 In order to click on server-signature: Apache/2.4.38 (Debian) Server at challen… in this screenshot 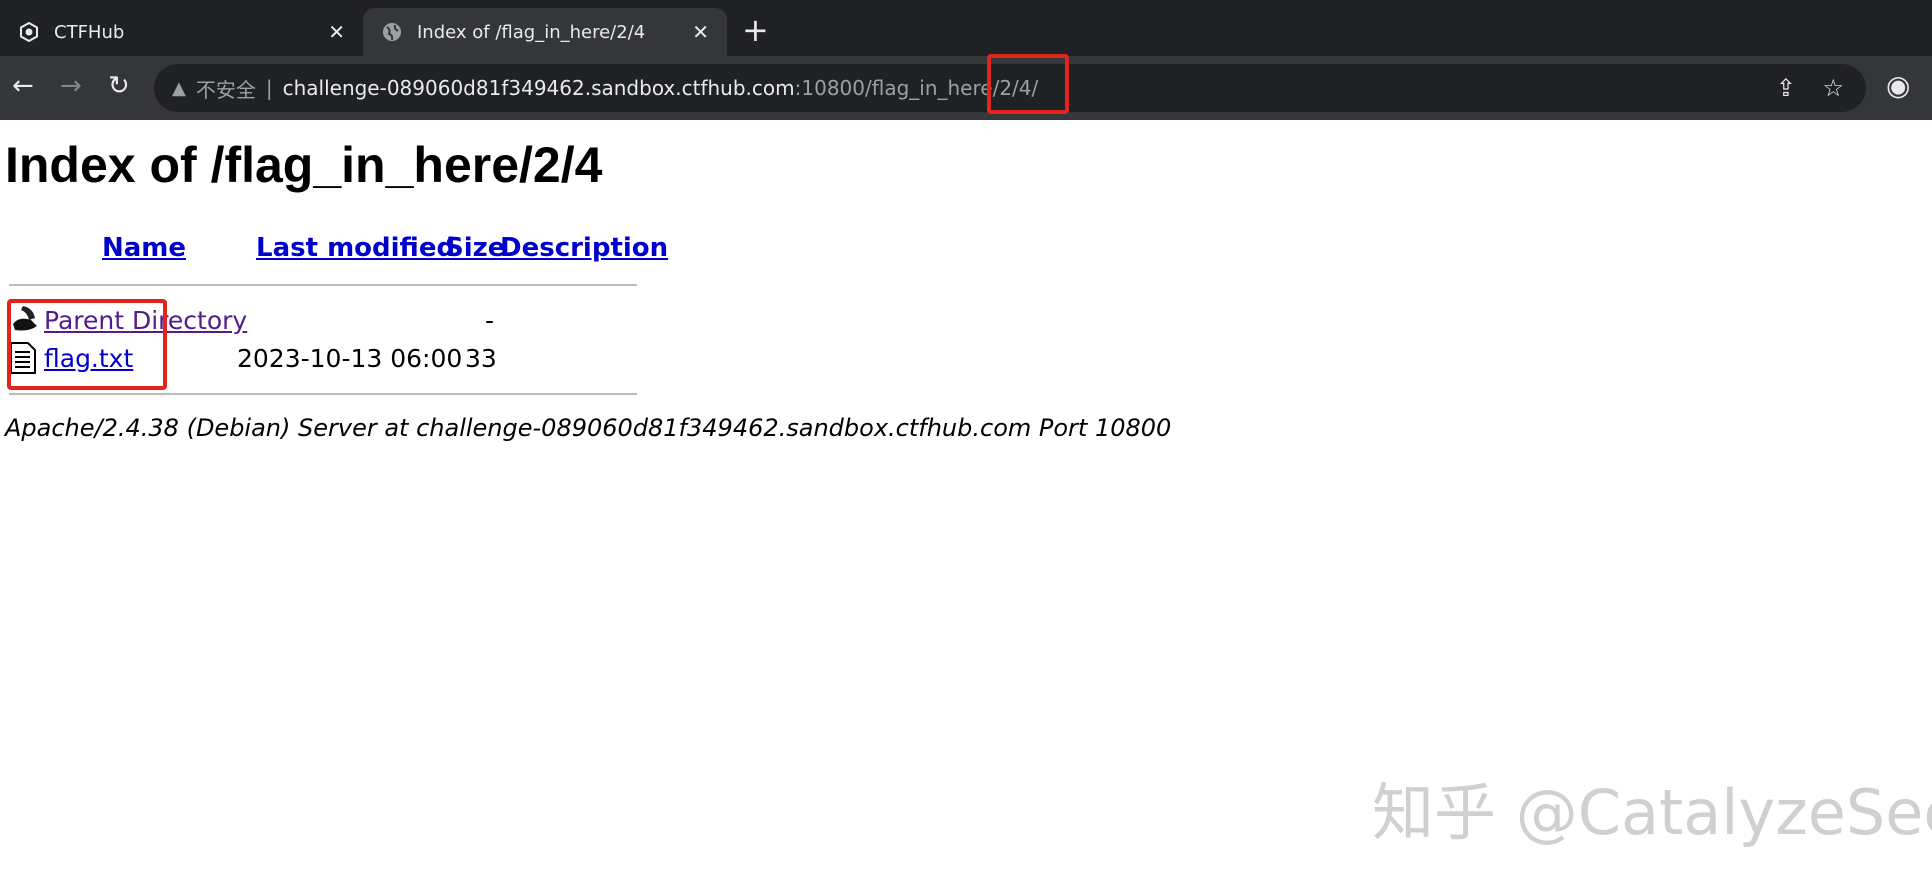, I will do `click(588, 428)`.